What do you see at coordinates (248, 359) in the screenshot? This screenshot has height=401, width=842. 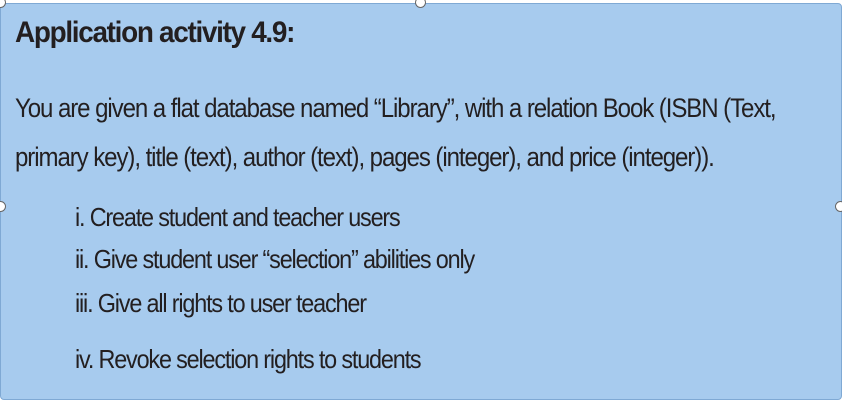 I see `task-item-4: iv. Revoke selection rights to students` at bounding box center [248, 359].